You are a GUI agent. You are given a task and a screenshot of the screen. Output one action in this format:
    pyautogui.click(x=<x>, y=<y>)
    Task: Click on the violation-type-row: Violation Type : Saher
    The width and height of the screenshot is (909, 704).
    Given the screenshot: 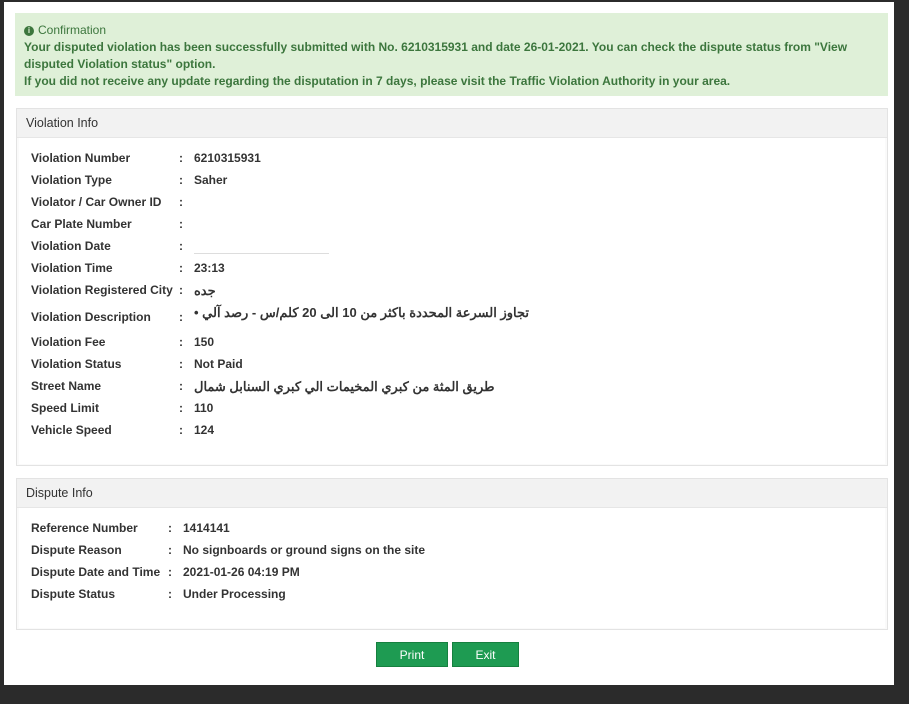 What is the action you would take?
    pyautogui.click(x=452, y=180)
    